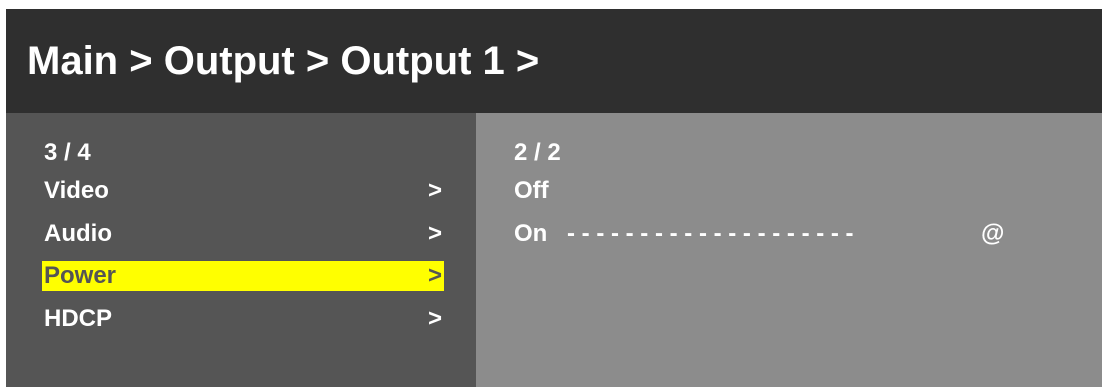  Describe the element at coordinates (531, 233) in the screenshot. I see `option-label: On` at that location.